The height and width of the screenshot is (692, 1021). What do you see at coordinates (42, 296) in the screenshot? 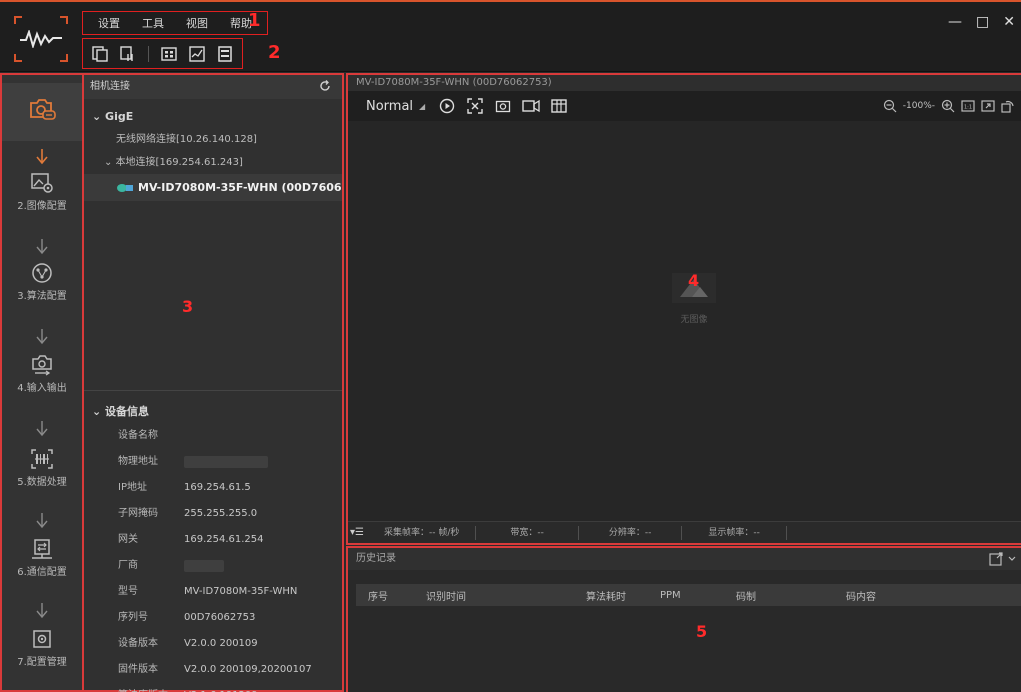
I see `nav-step-label: 3.算法配置` at bounding box center [42, 296].